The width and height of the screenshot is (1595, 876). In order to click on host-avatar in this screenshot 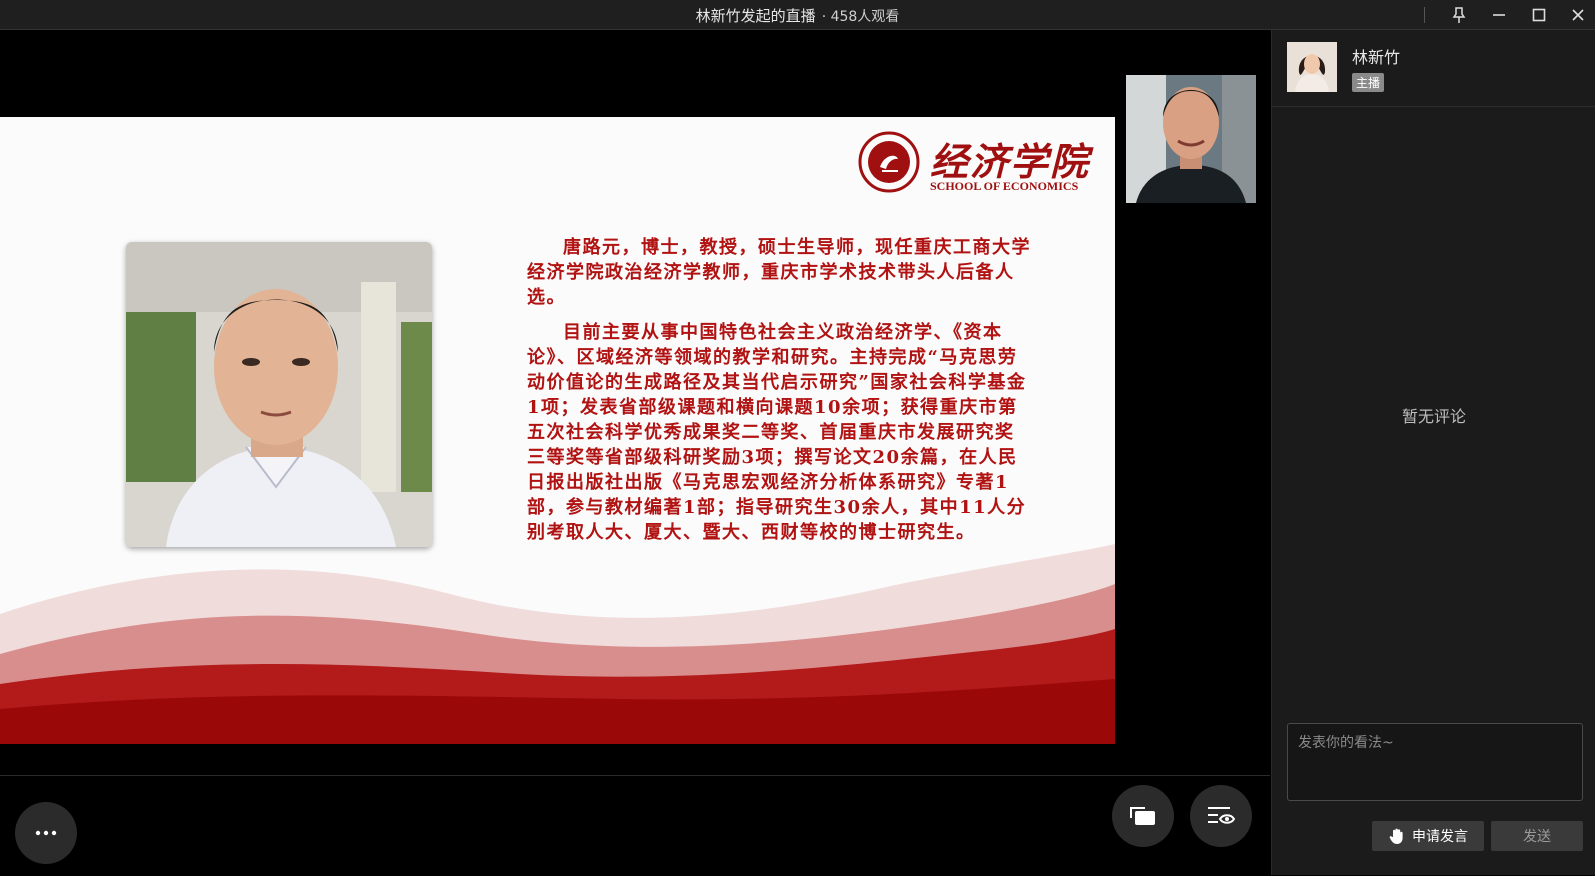, I will do `click(1312, 67)`.